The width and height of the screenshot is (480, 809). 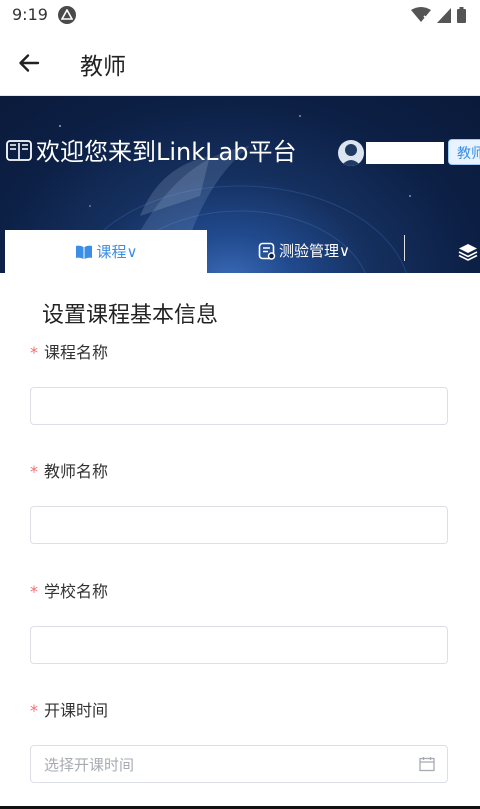 What do you see at coordinates (240, 251) in the screenshot?
I see `nav-bar: 课程∨ 测验管理∨` at bounding box center [240, 251].